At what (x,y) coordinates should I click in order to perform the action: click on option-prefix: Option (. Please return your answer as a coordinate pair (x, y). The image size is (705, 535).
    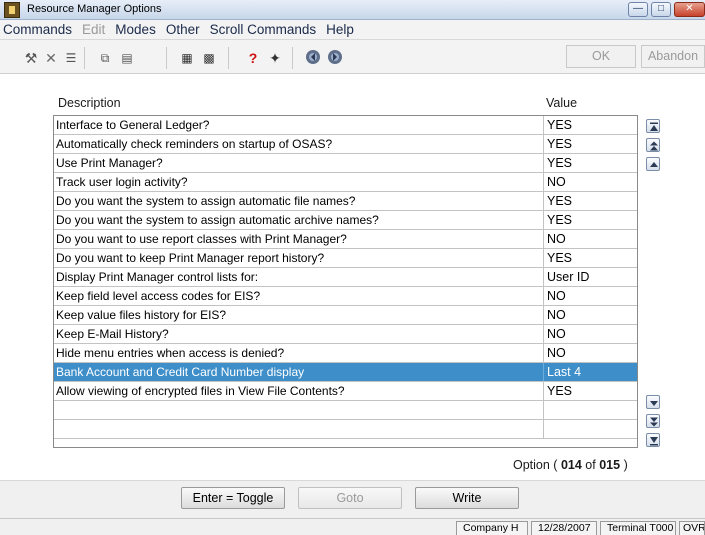
    Looking at the image, I should click on (535, 465).